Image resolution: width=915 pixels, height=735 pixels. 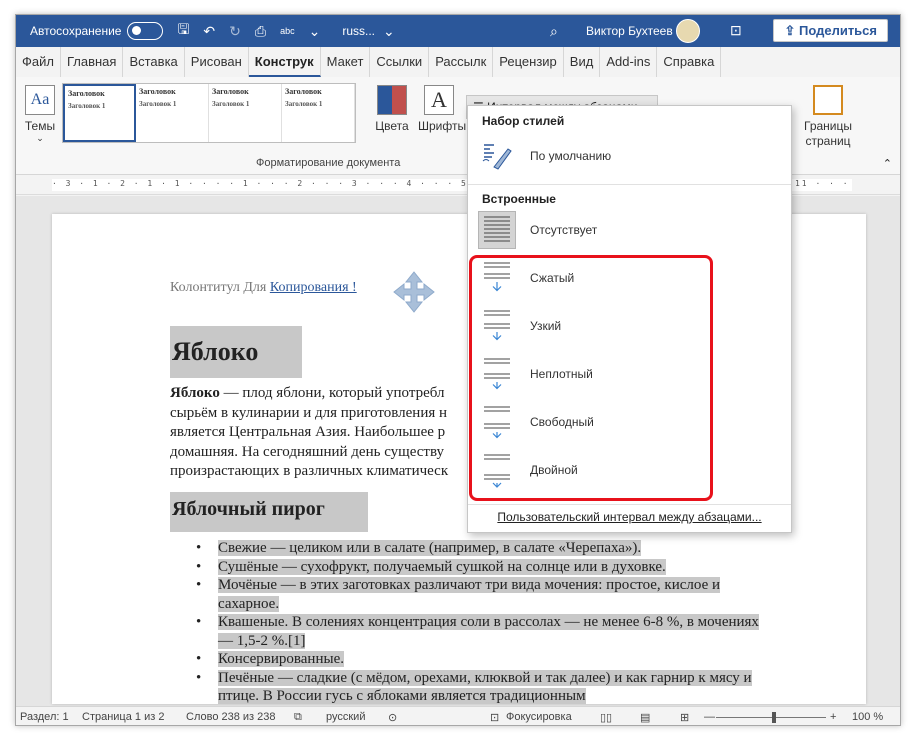 I want to click on tab-10: Add-ins, so click(x=629, y=62).